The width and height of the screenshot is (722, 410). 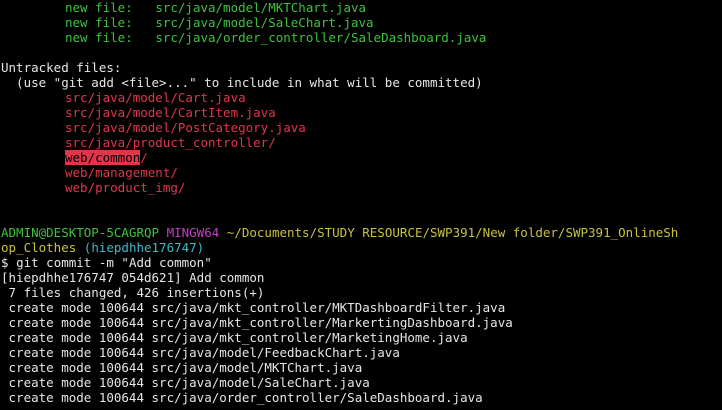 I want to click on untracked-file: src/java/model/PostCategory.java, so click(x=185, y=127).